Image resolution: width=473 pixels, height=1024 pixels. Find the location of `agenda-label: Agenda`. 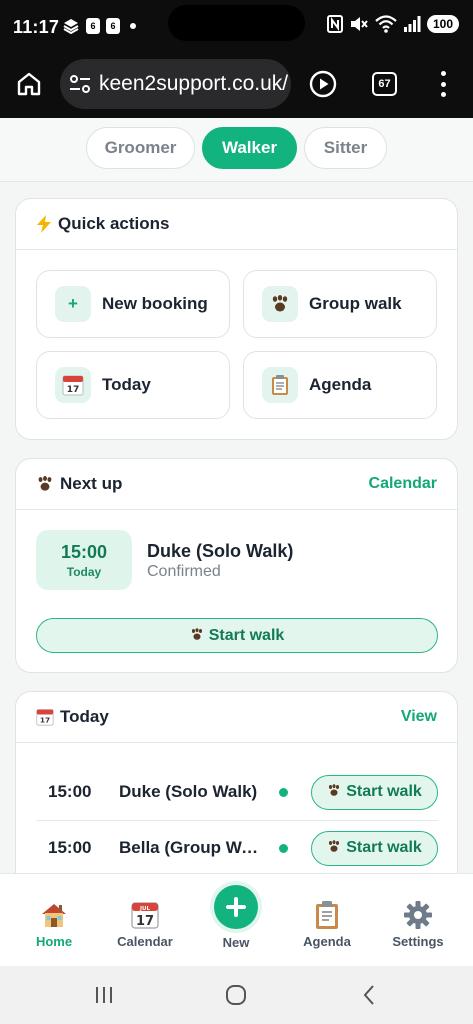

agenda-label: Agenda is located at coordinates (340, 384).